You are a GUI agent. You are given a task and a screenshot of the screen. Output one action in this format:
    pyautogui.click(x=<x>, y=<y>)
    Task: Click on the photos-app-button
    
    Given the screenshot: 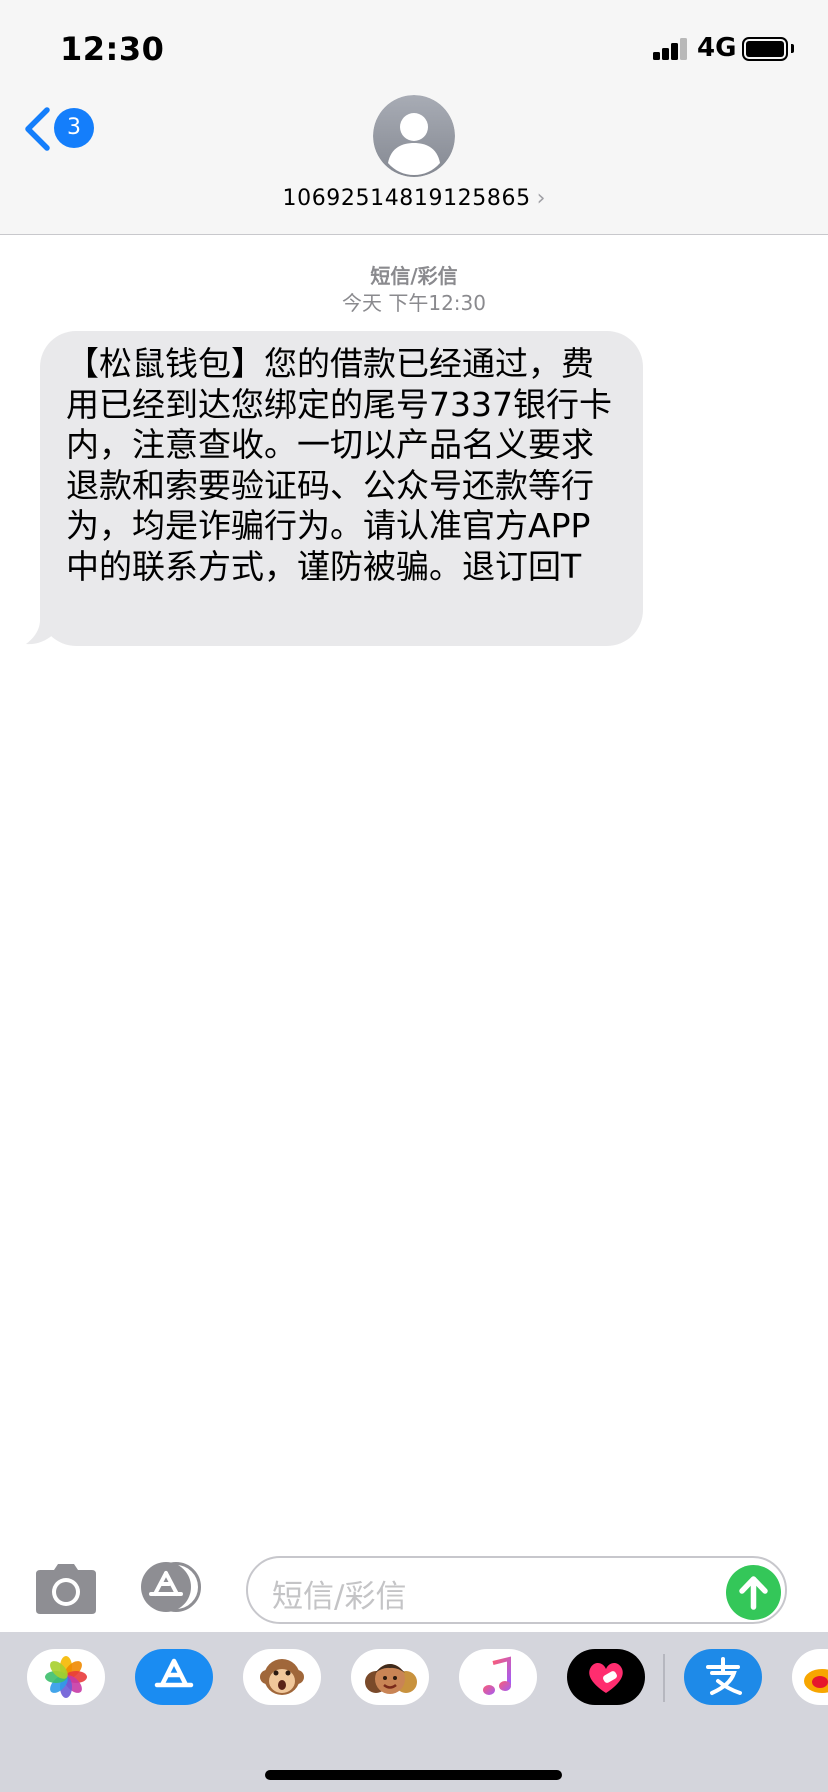 What is the action you would take?
    pyautogui.click(x=66, y=1677)
    